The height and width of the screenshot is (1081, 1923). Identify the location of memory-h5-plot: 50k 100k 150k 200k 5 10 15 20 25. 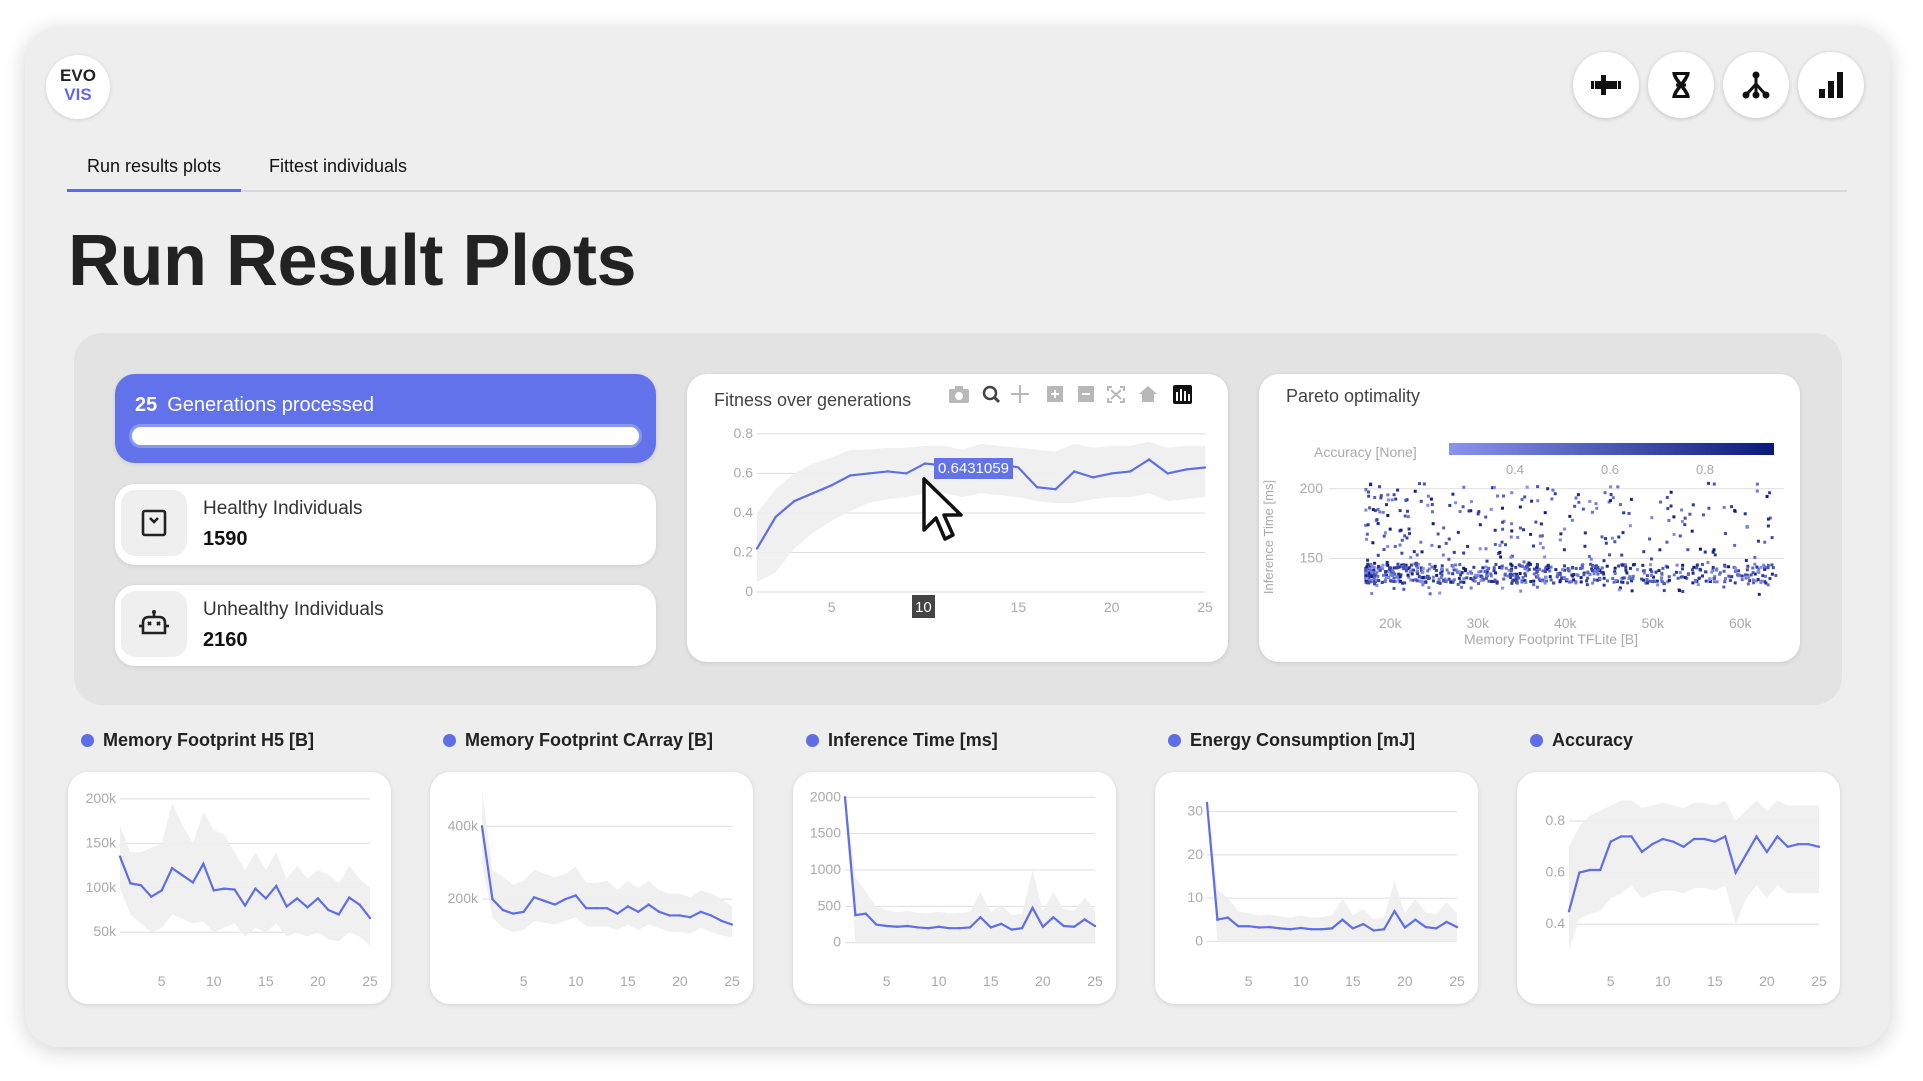
(229, 888).